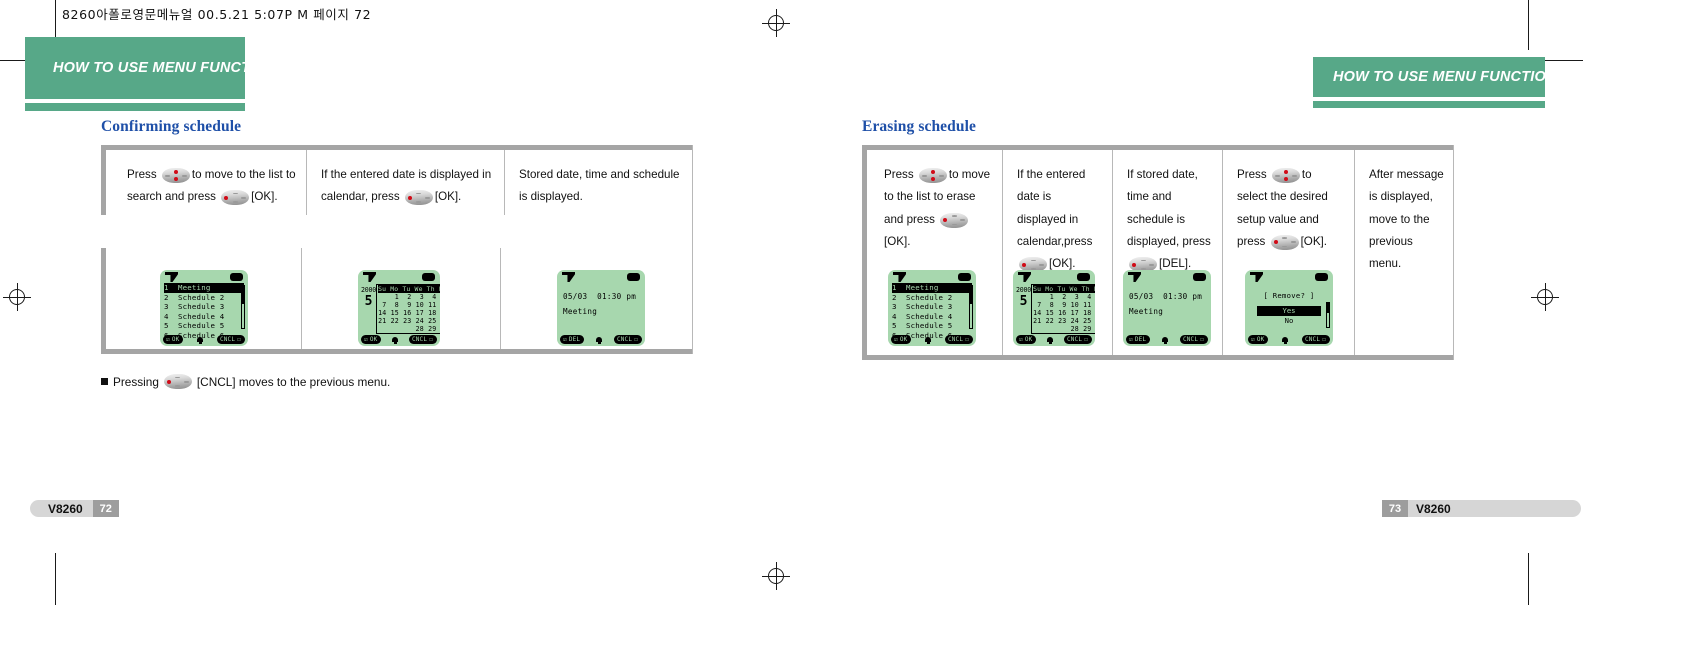  Describe the element at coordinates (1528, 579) in the screenshot. I see `crop-mark-bottom-right-vertical` at that location.